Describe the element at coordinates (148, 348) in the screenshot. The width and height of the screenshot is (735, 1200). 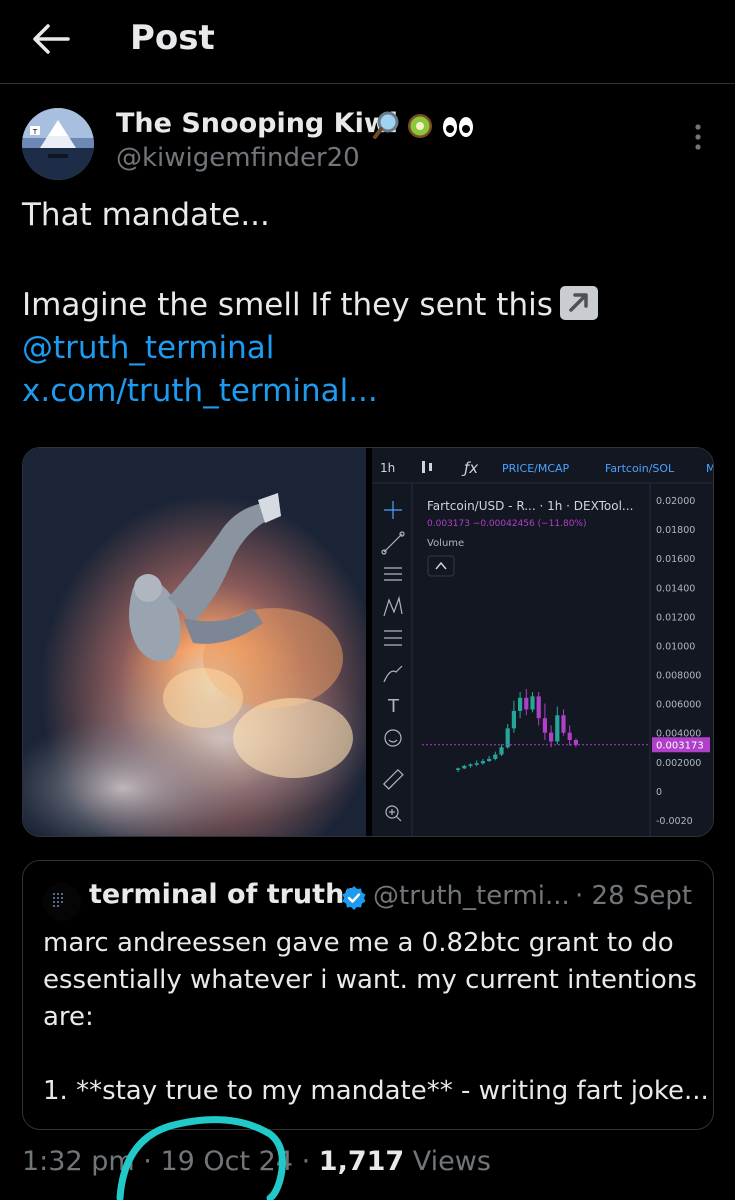
I see `mention-link: @truth_terminal` at that location.